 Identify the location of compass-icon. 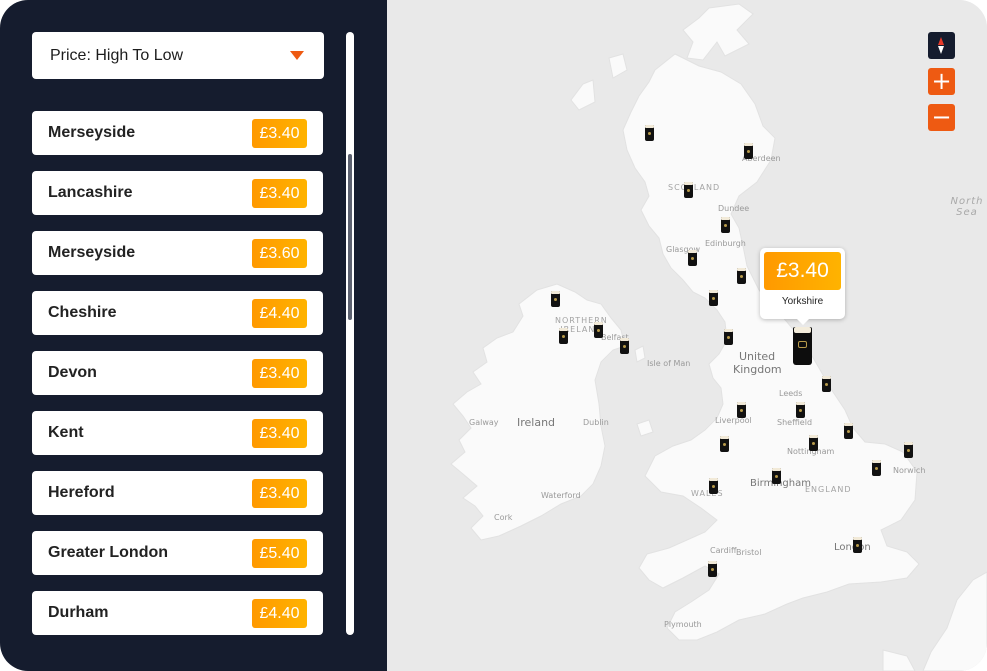
(941, 45).